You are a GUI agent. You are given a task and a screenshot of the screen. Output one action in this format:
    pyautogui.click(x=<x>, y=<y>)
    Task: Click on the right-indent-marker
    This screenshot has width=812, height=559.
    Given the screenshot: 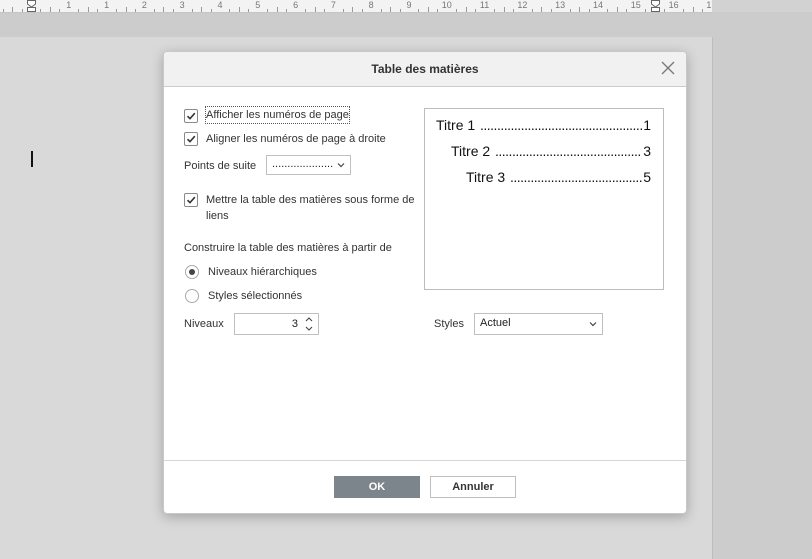 What is the action you would take?
    pyautogui.click(x=655, y=6)
    